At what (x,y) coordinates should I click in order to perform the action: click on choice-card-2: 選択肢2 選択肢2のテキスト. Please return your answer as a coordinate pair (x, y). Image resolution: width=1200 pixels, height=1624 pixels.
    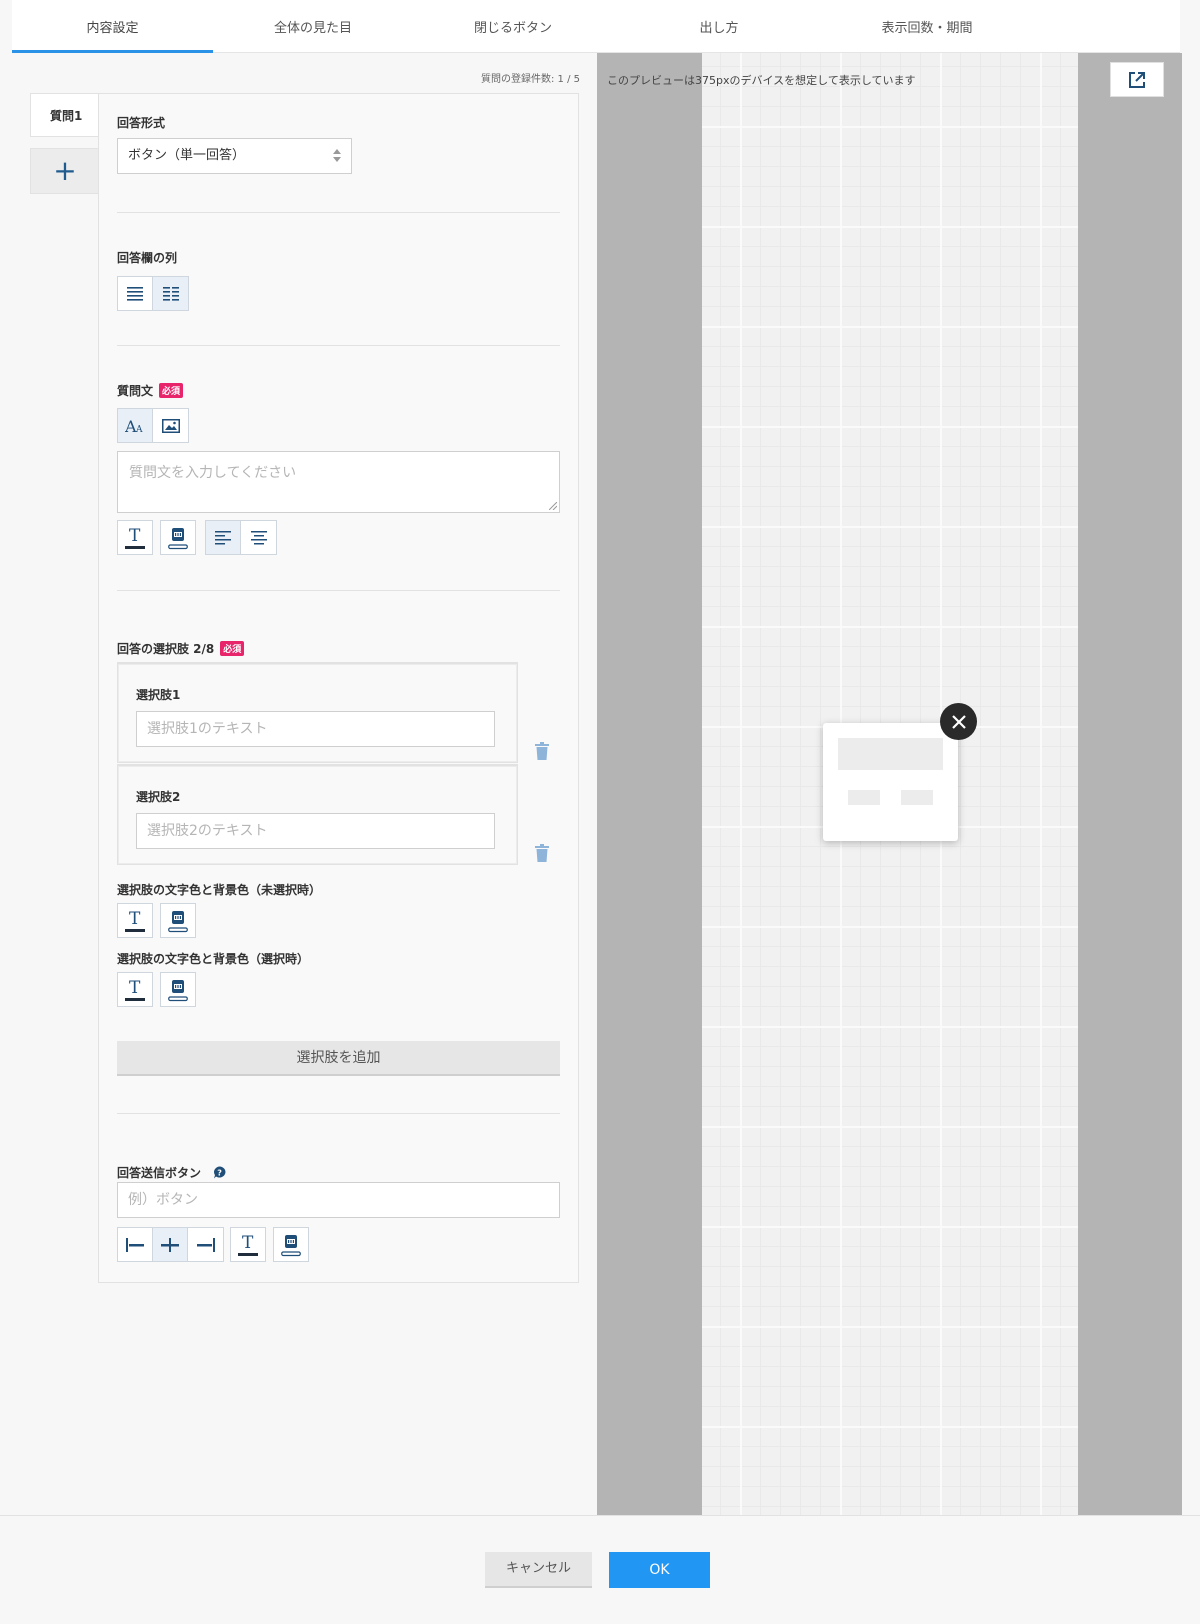
    Looking at the image, I should click on (317, 814).